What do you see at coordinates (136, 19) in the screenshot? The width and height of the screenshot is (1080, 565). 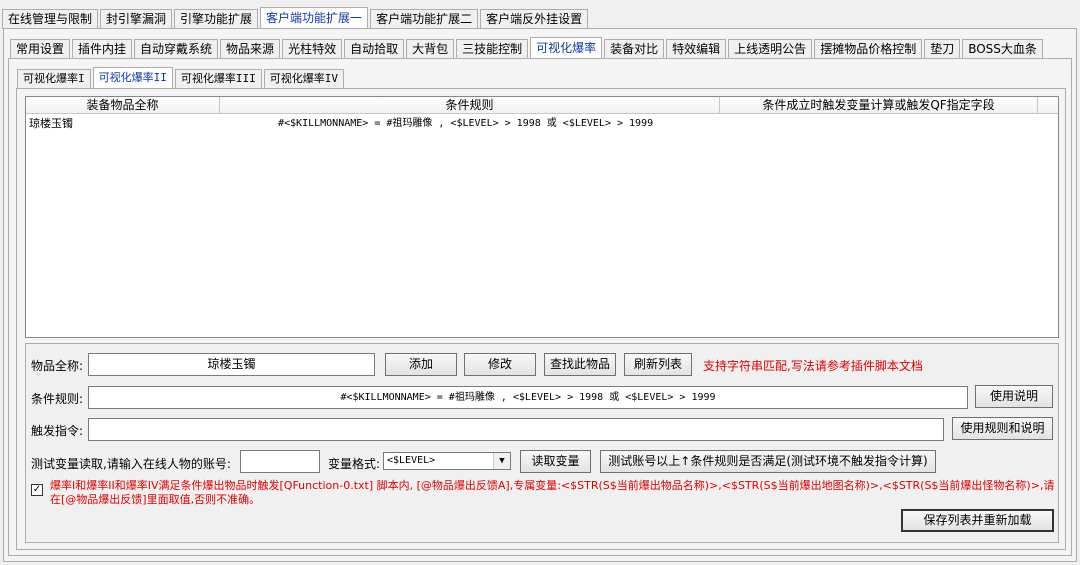 I see `tab-engine-exploits: 封引擎漏洞` at bounding box center [136, 19].